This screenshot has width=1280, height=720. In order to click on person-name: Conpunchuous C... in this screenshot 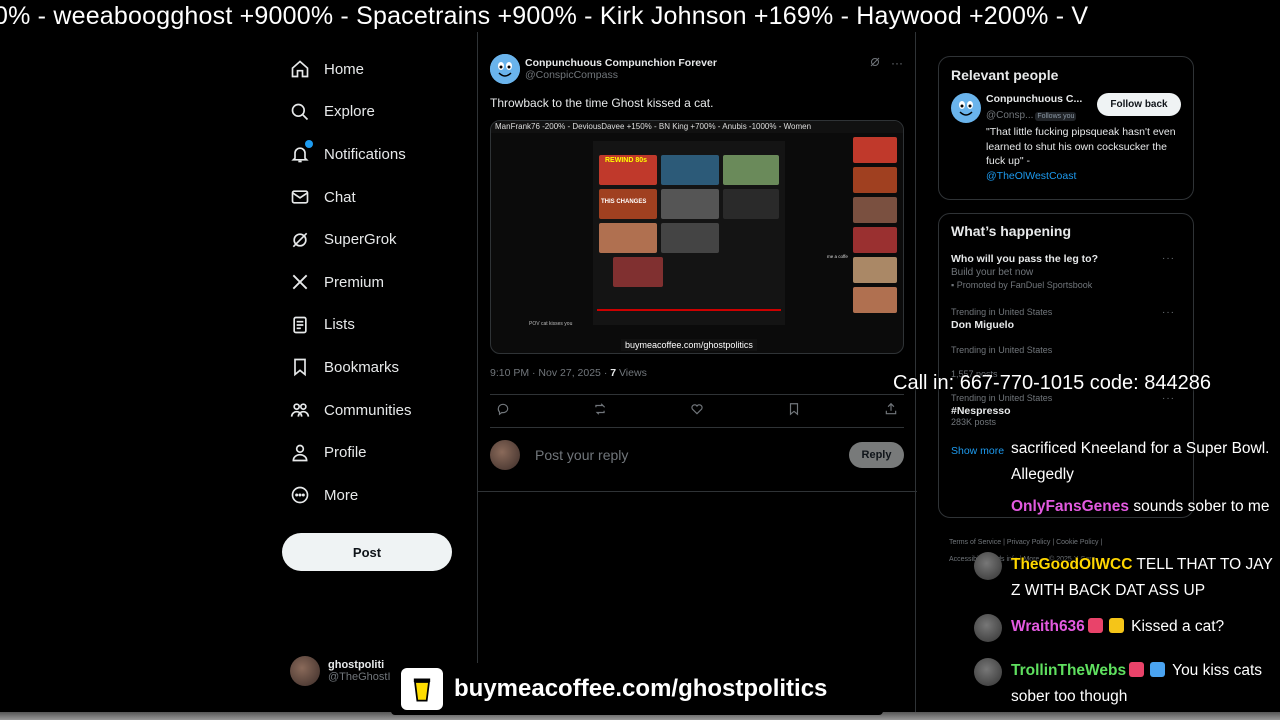, I will do `click(1034, 99)`.